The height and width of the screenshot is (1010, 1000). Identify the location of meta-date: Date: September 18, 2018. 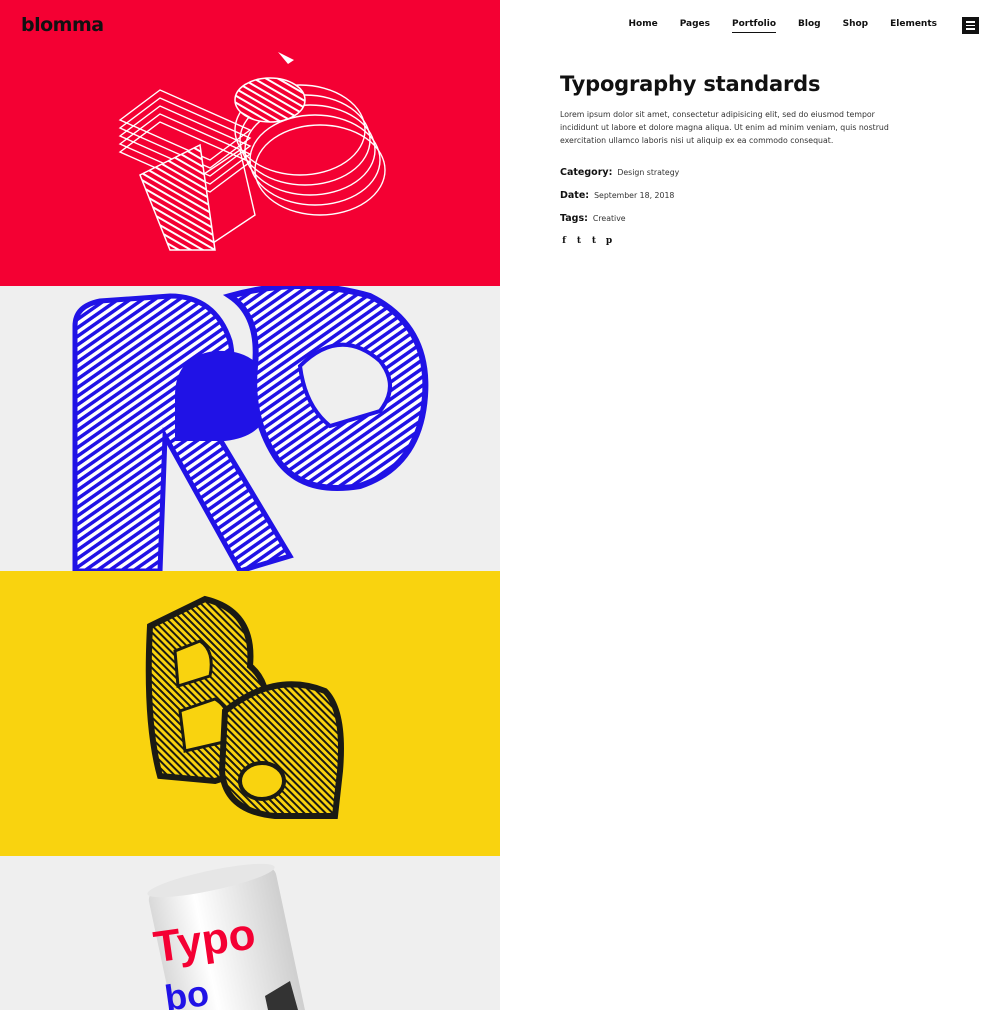
(730, 195).